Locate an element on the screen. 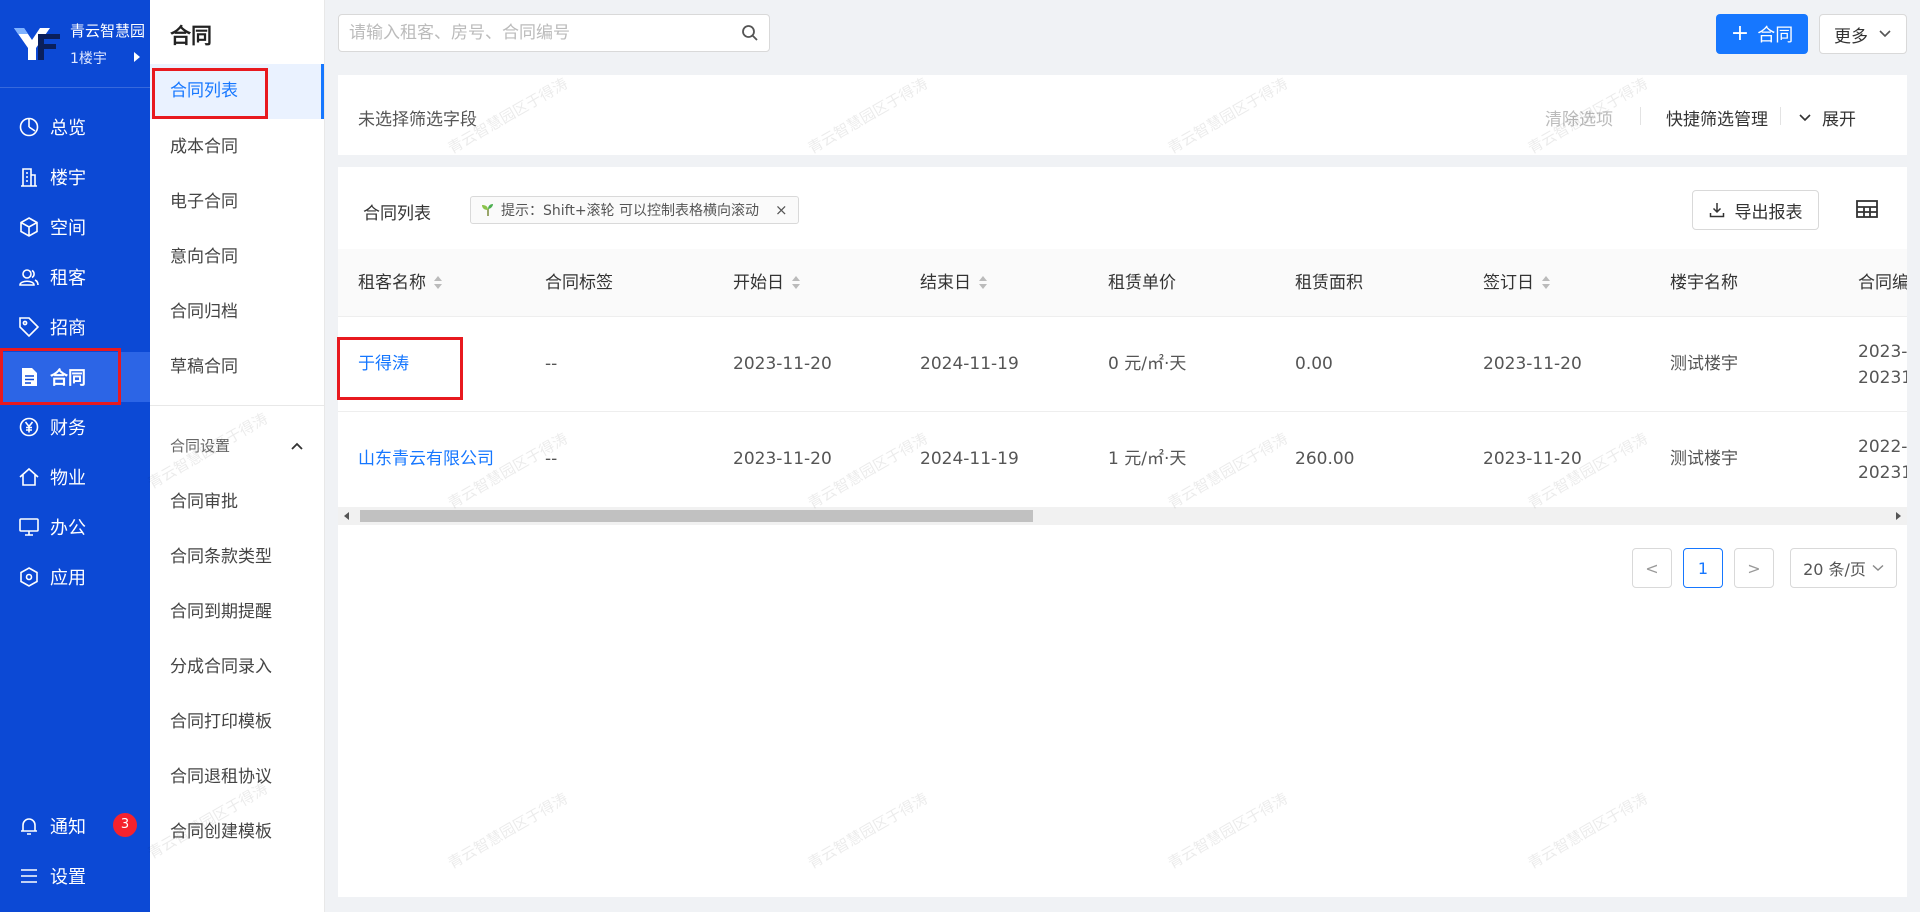  nav-label: 财务 is located at coordinates (68, 428).